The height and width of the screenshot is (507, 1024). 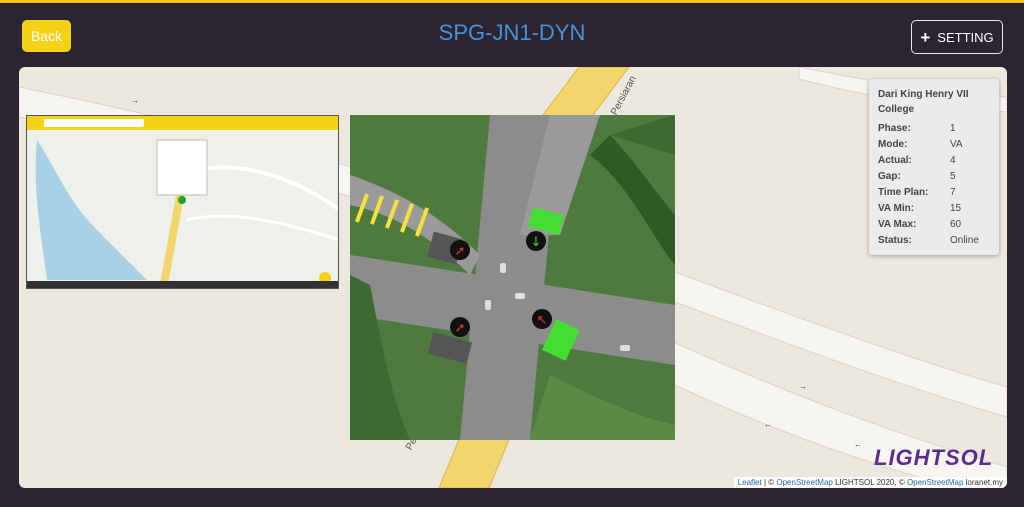 I want to click on setting-button: + SETTING, so click(x=957, y=37).